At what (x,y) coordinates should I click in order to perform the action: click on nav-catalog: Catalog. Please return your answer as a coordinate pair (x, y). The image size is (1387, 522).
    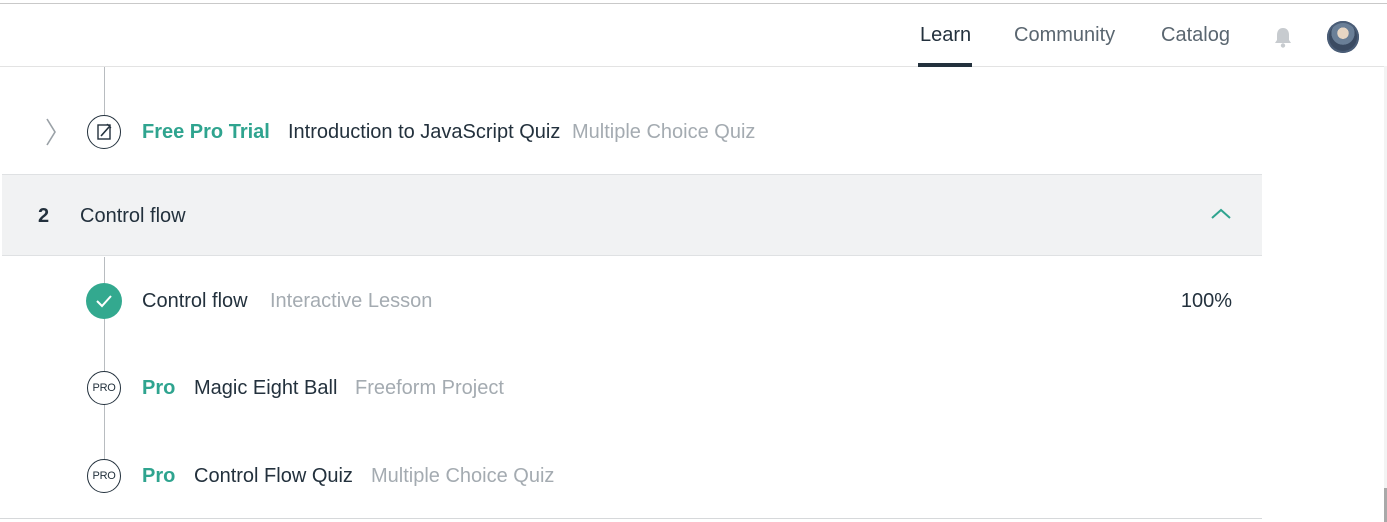
    Looking at the image, I should click on (1195, 35).